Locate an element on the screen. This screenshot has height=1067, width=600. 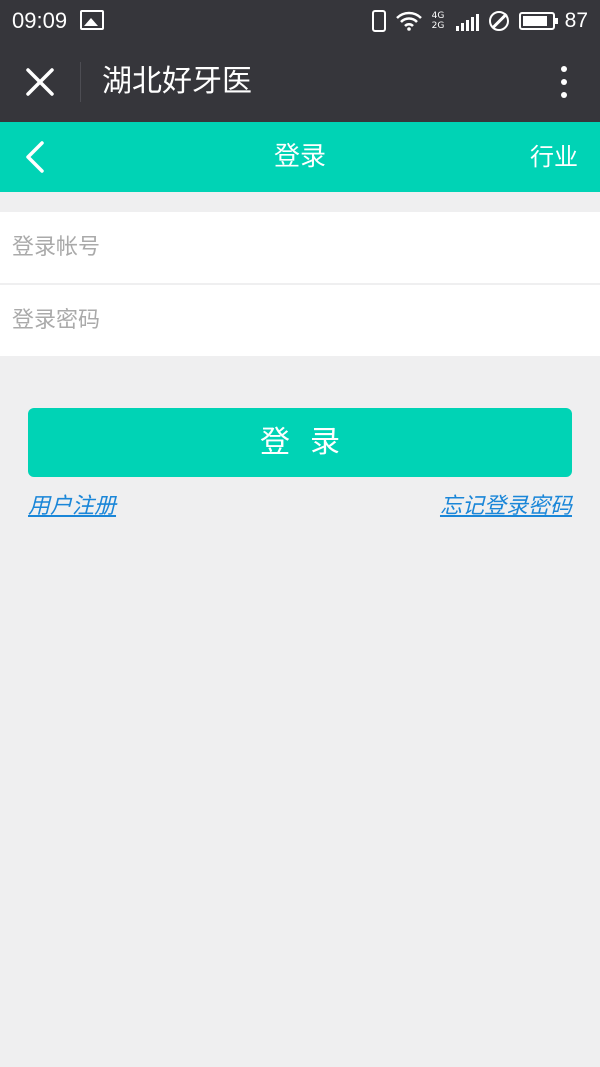
battery-icon is located at coordinates (538, 21).